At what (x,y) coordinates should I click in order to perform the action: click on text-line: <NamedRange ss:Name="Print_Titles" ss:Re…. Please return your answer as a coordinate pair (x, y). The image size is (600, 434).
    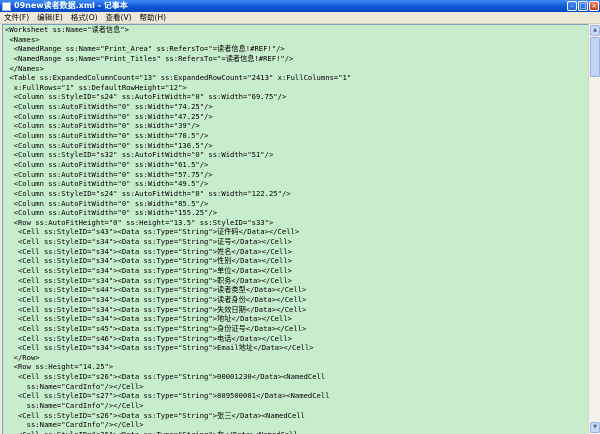
    Looking at the image, I should click on (149, 58).